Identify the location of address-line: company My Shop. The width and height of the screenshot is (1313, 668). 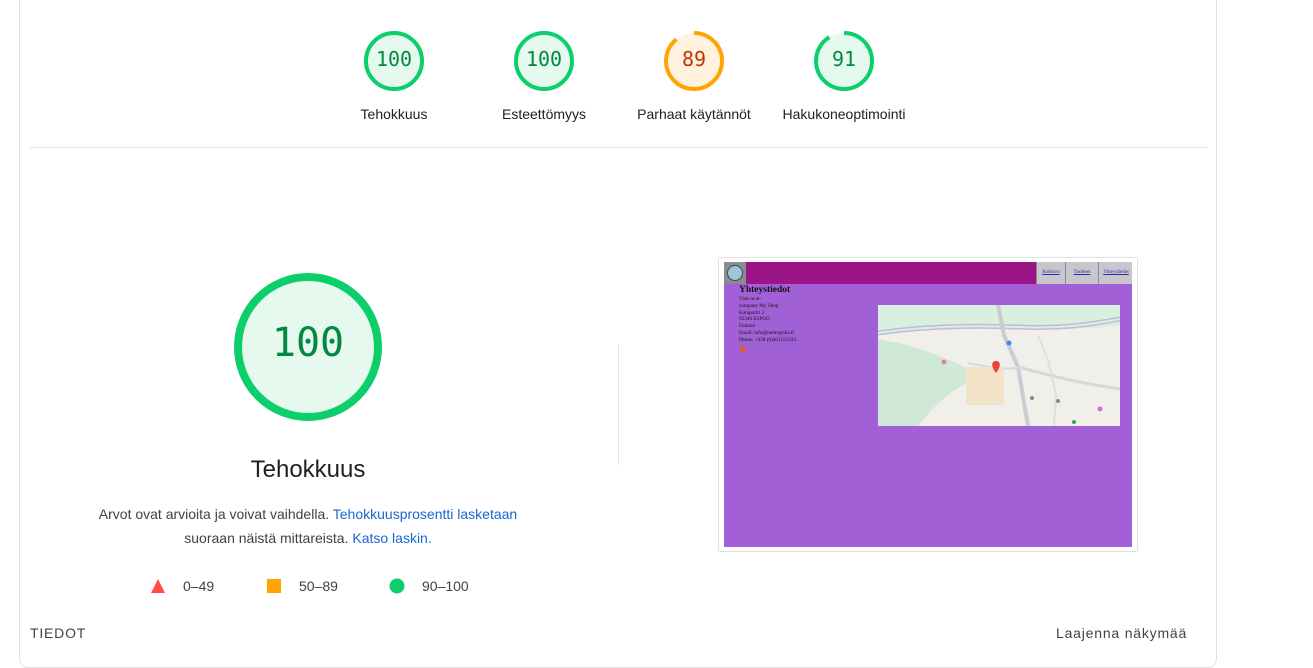
(759, 305).